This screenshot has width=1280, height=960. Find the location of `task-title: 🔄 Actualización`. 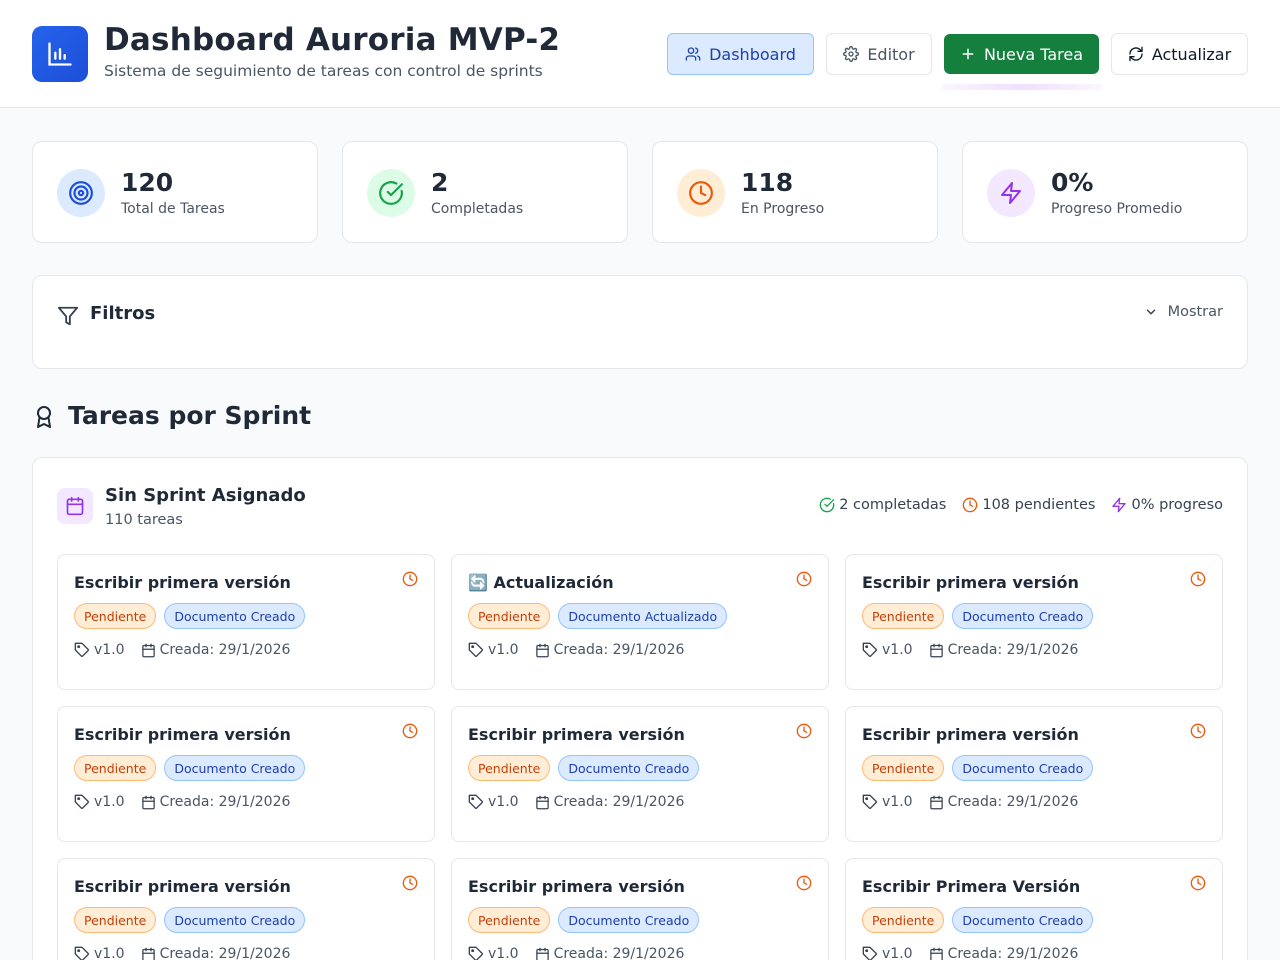

task-title: 🔄 Actualización is located at coordinates (541, 582).